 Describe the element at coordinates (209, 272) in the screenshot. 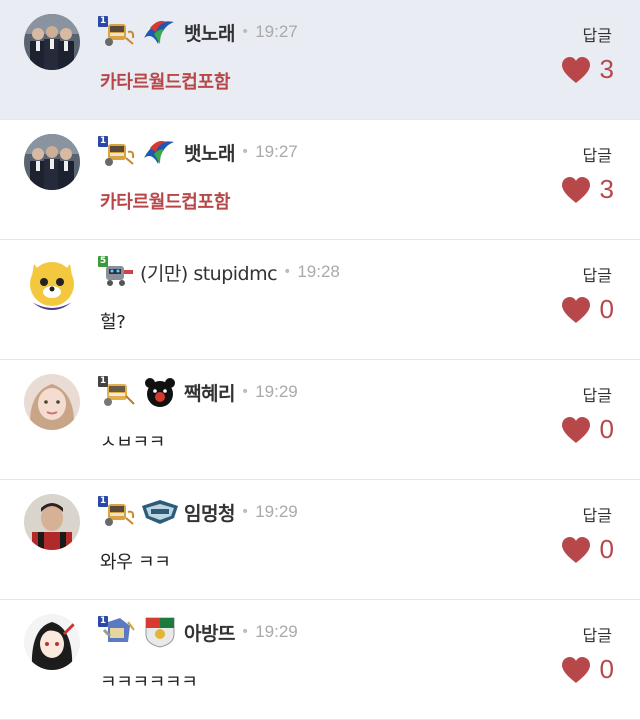

I see `author-name: (기만) stupidmc` at that location.